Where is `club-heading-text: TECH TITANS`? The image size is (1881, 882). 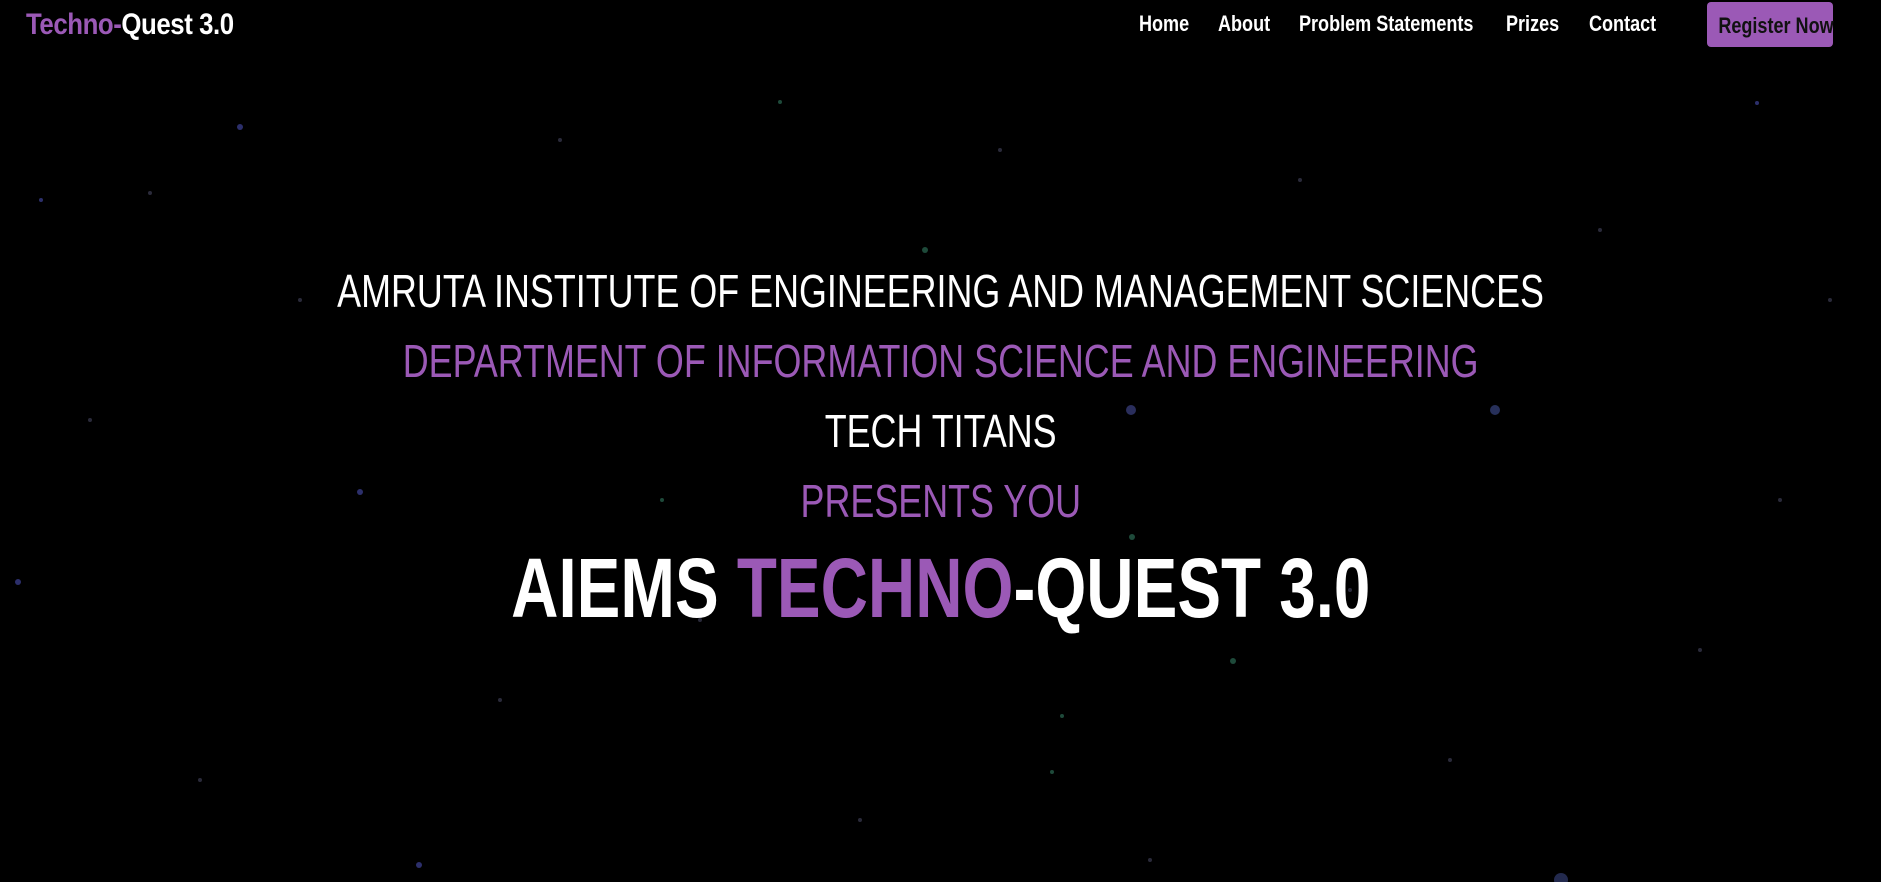
club-heading-text: TECH TITANS is located at coordinates (940, 431).